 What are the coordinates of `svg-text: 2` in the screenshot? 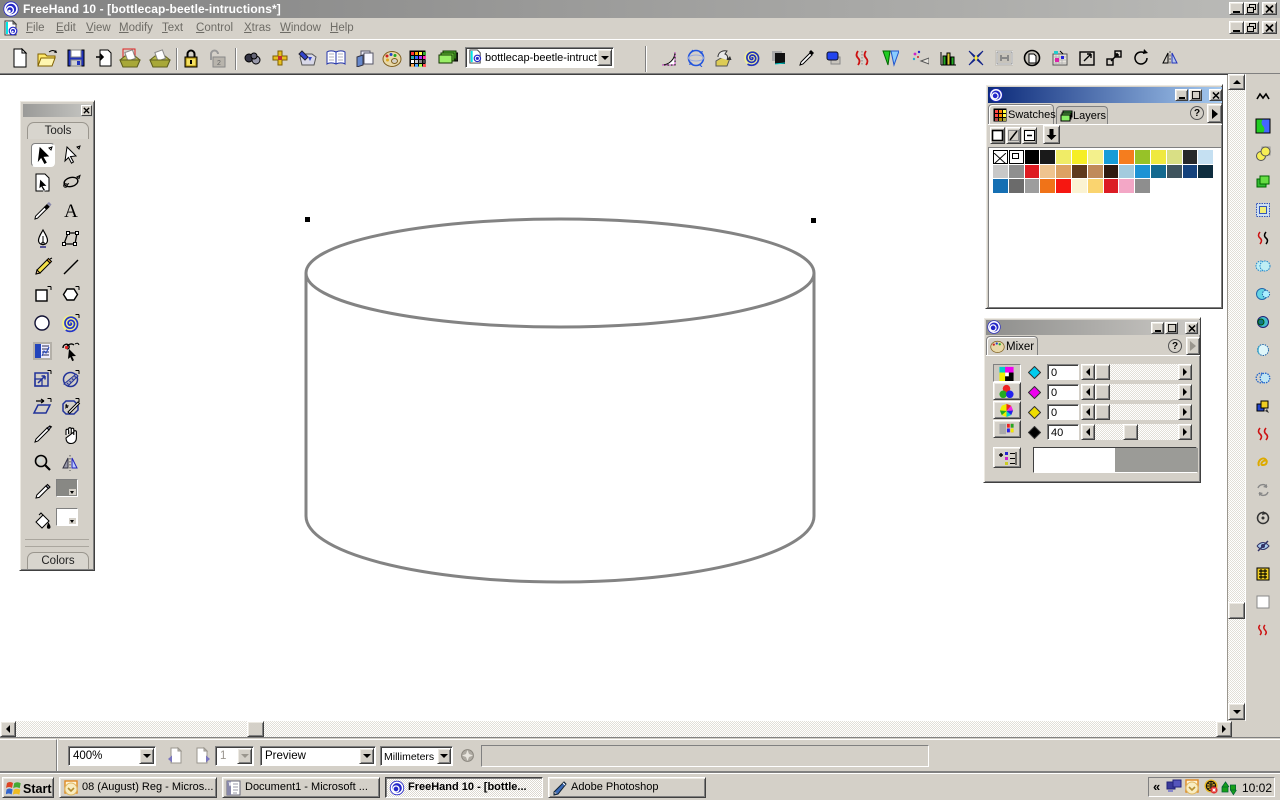 It's located at (219, 63).